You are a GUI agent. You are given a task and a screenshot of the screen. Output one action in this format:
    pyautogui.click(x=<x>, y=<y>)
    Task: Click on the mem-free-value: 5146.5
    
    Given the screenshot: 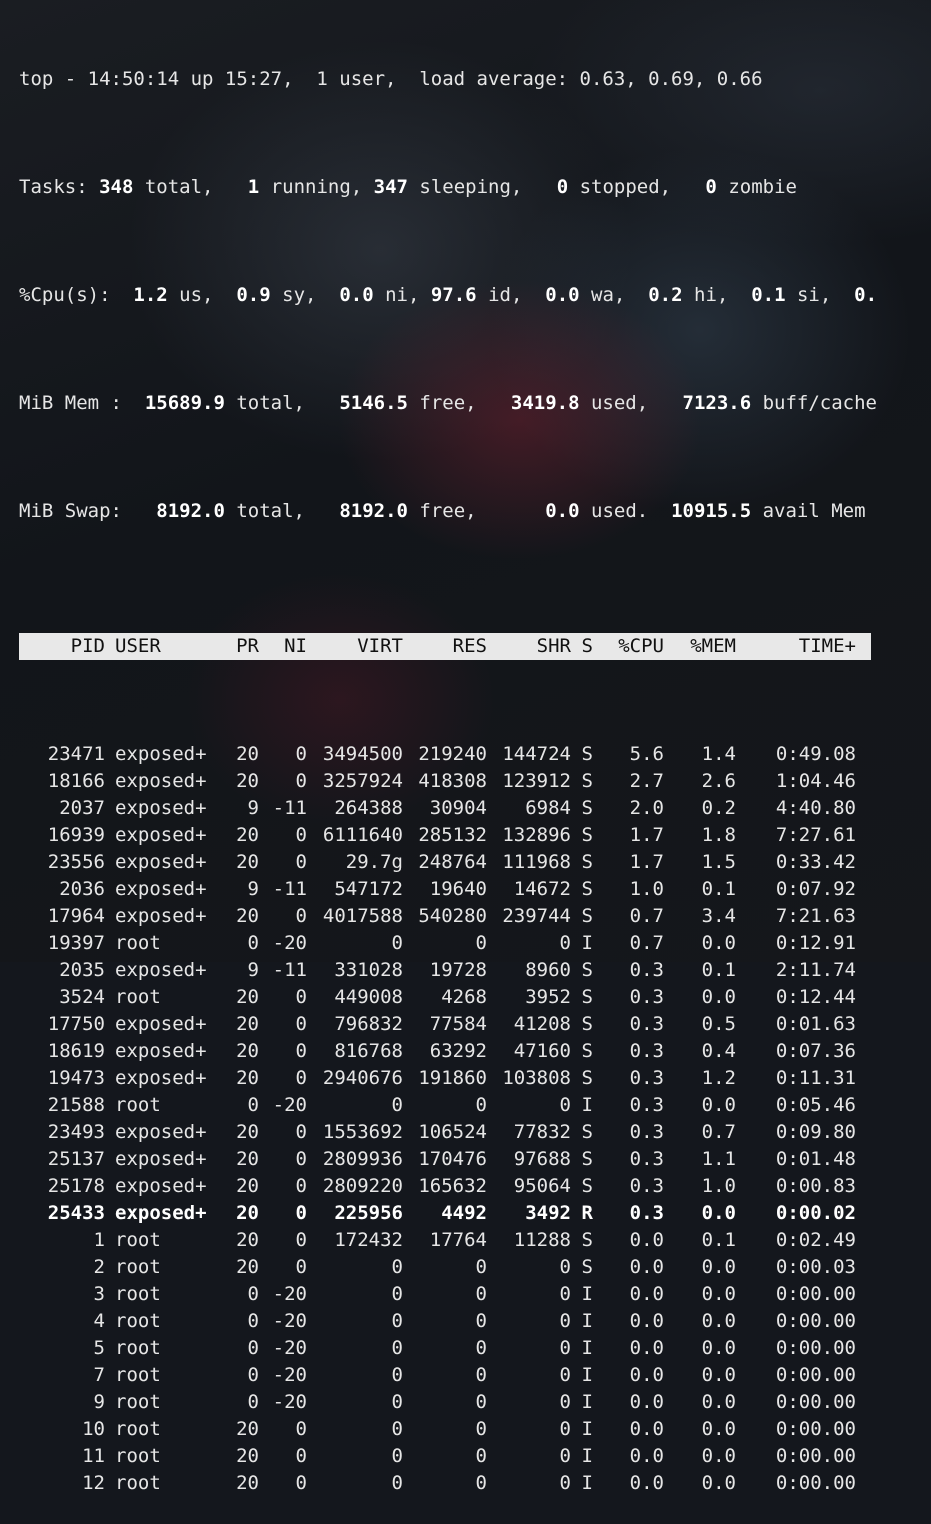 What is the action you would take?
    pyautogui.click(x=373, y=403)
    